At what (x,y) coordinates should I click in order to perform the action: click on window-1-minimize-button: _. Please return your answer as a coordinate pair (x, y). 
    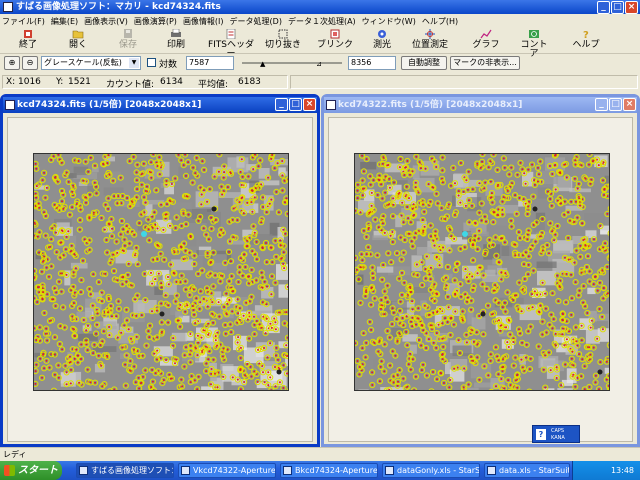
    Looking at the image, I should click on (281, 104).